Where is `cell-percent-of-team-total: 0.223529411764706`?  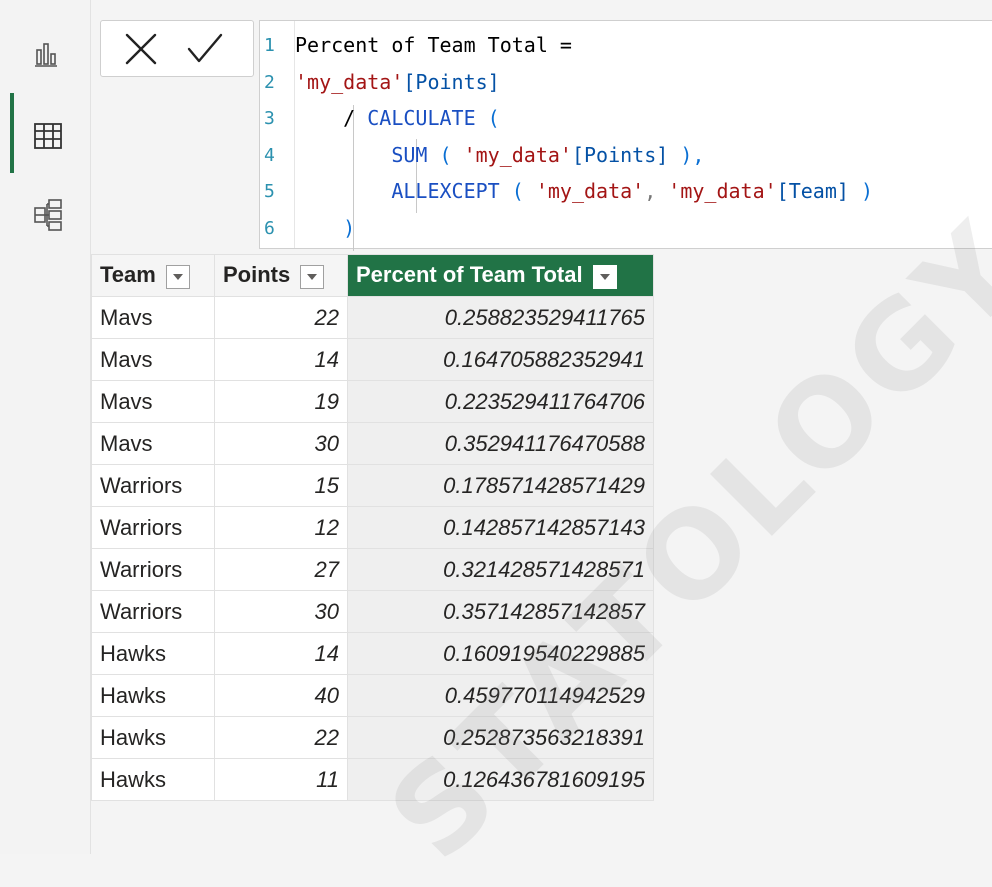
cell-percent-of-team-total: 0.223529411764706 is located at coordinates (500, 401).